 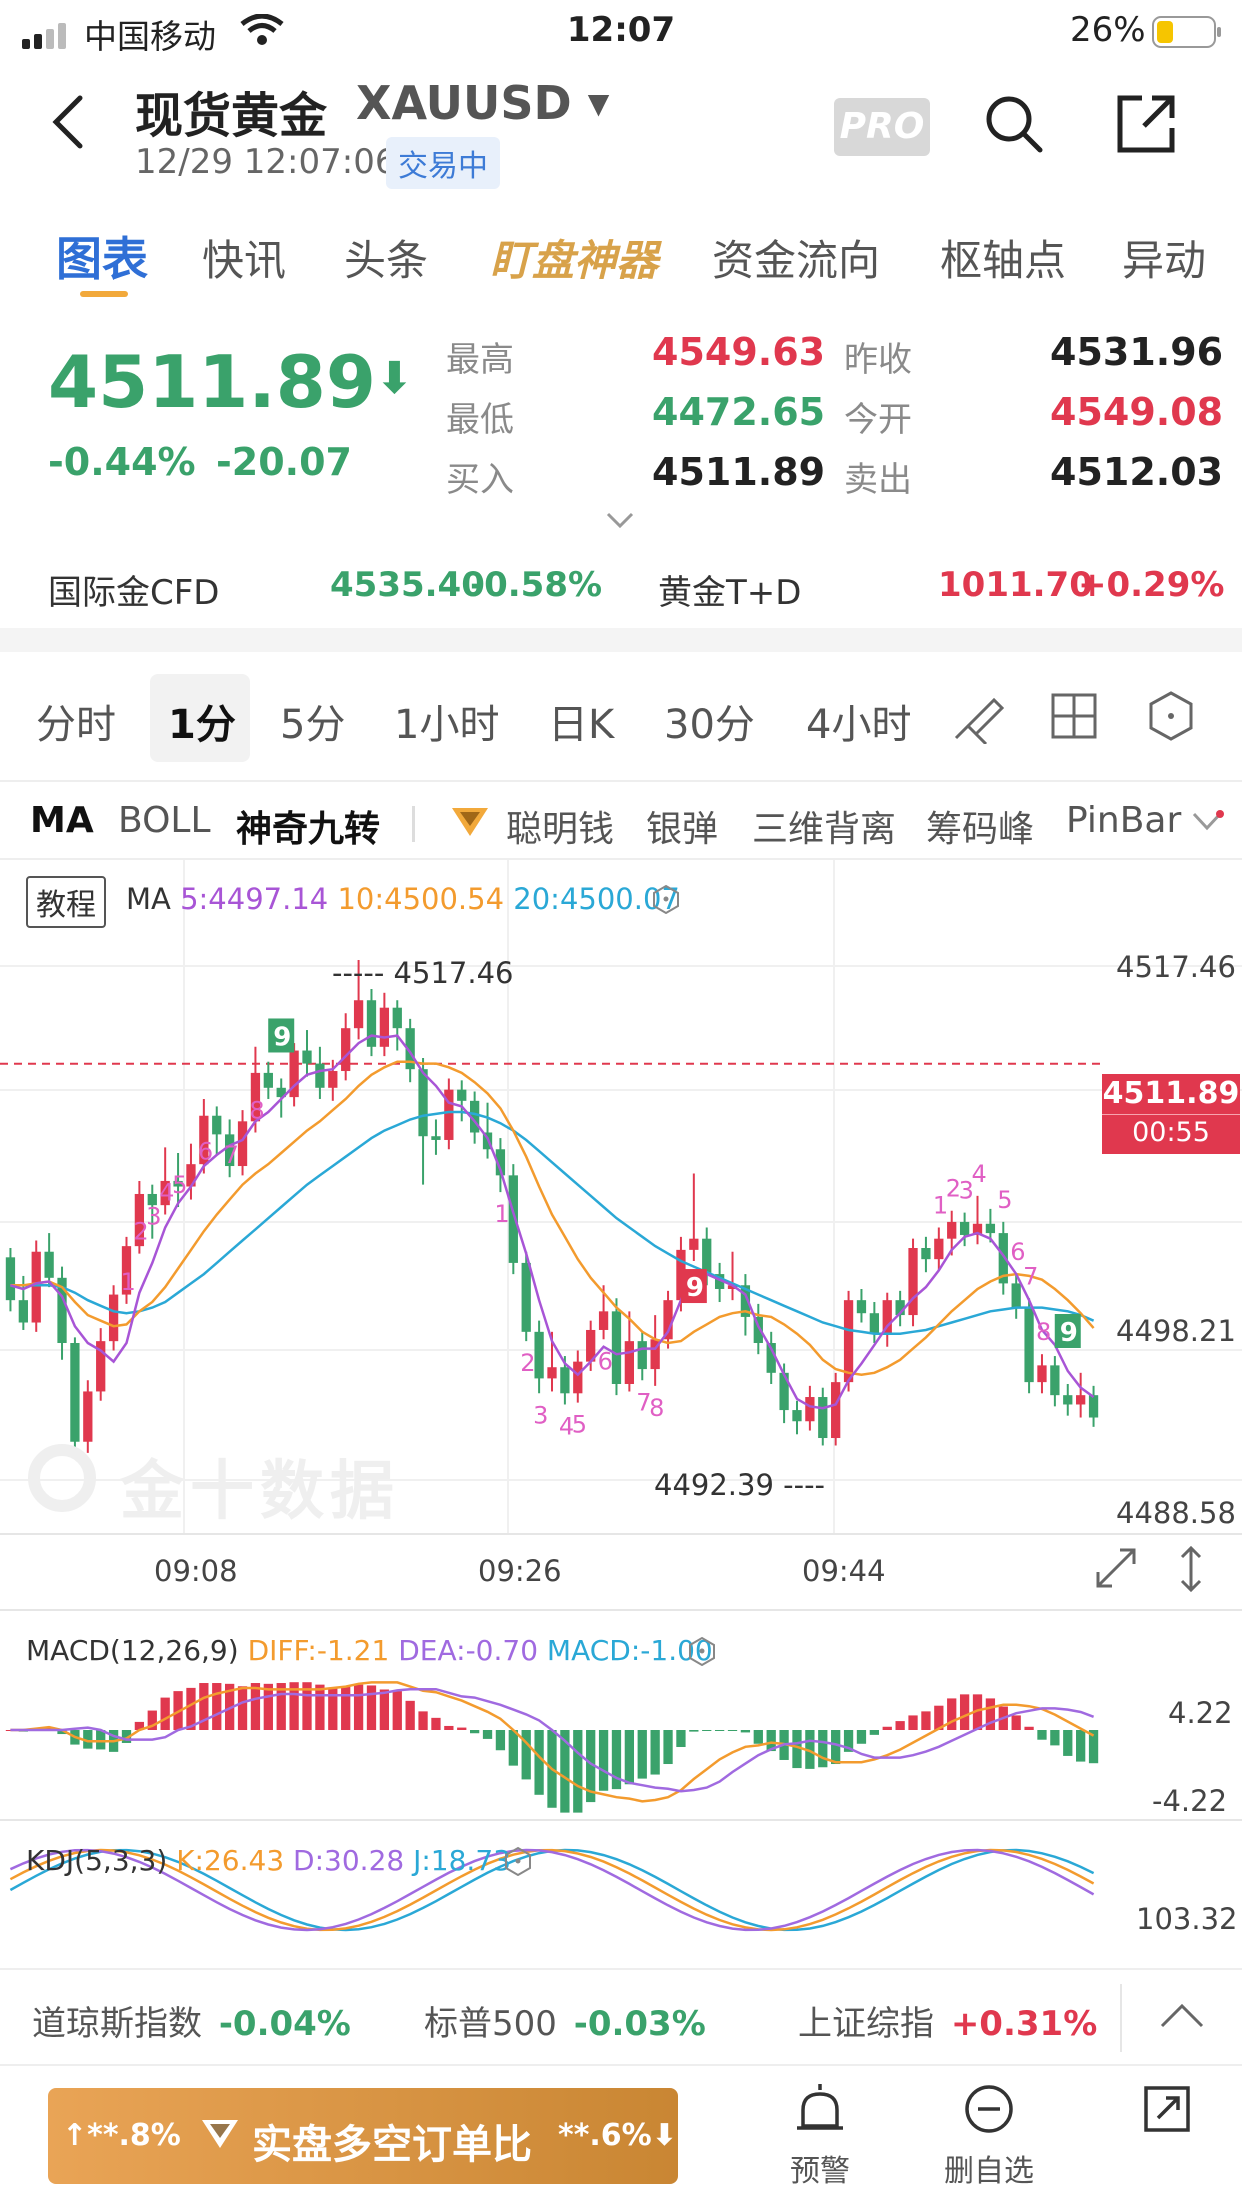 What do you see at coordinates (363, 2136) in the screenshot?
I see `long-short-ratio-button: ↑**.8% 实盘多空订单比 **.6%⬇` at bounding box center [363, 2136].